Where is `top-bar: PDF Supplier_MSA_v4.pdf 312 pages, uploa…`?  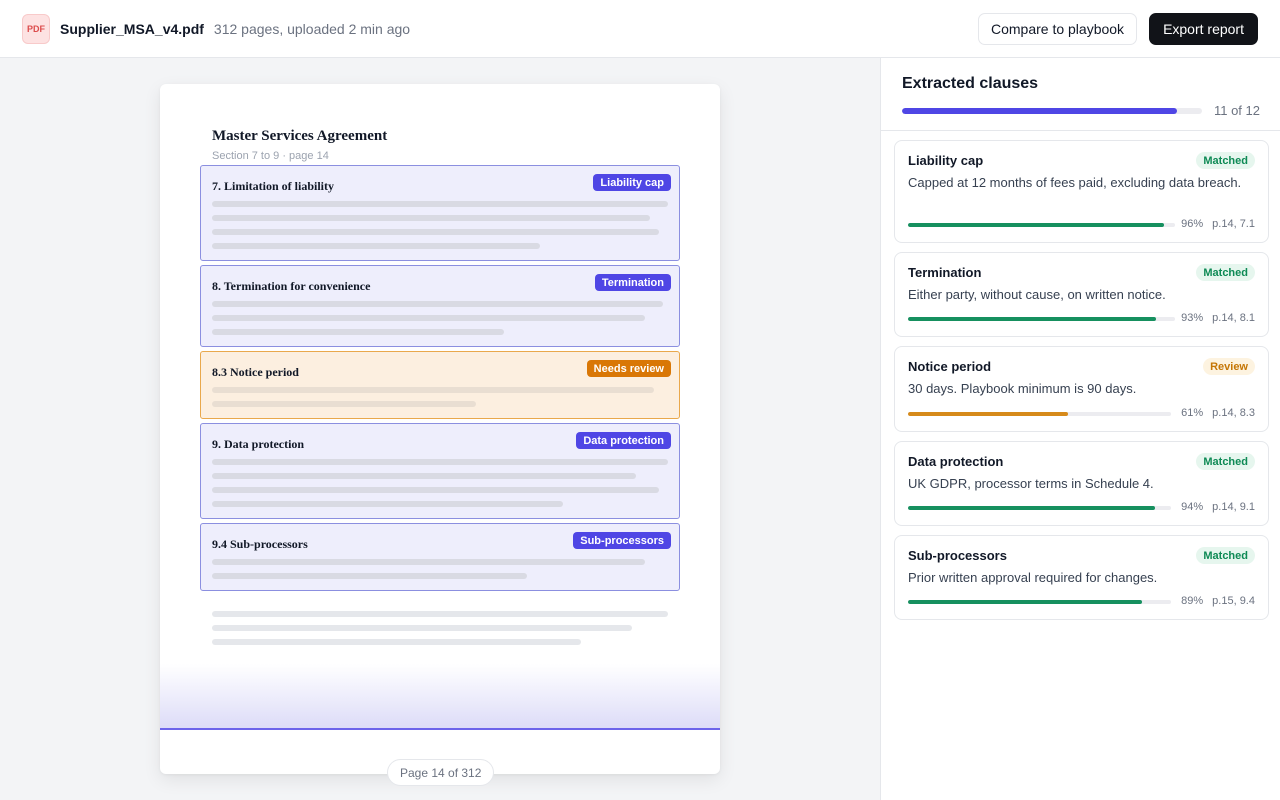 top-bar: PDF Supplier_MSA_v4.pdf 312 pages, uploa… is located at coordinates (640, 29).